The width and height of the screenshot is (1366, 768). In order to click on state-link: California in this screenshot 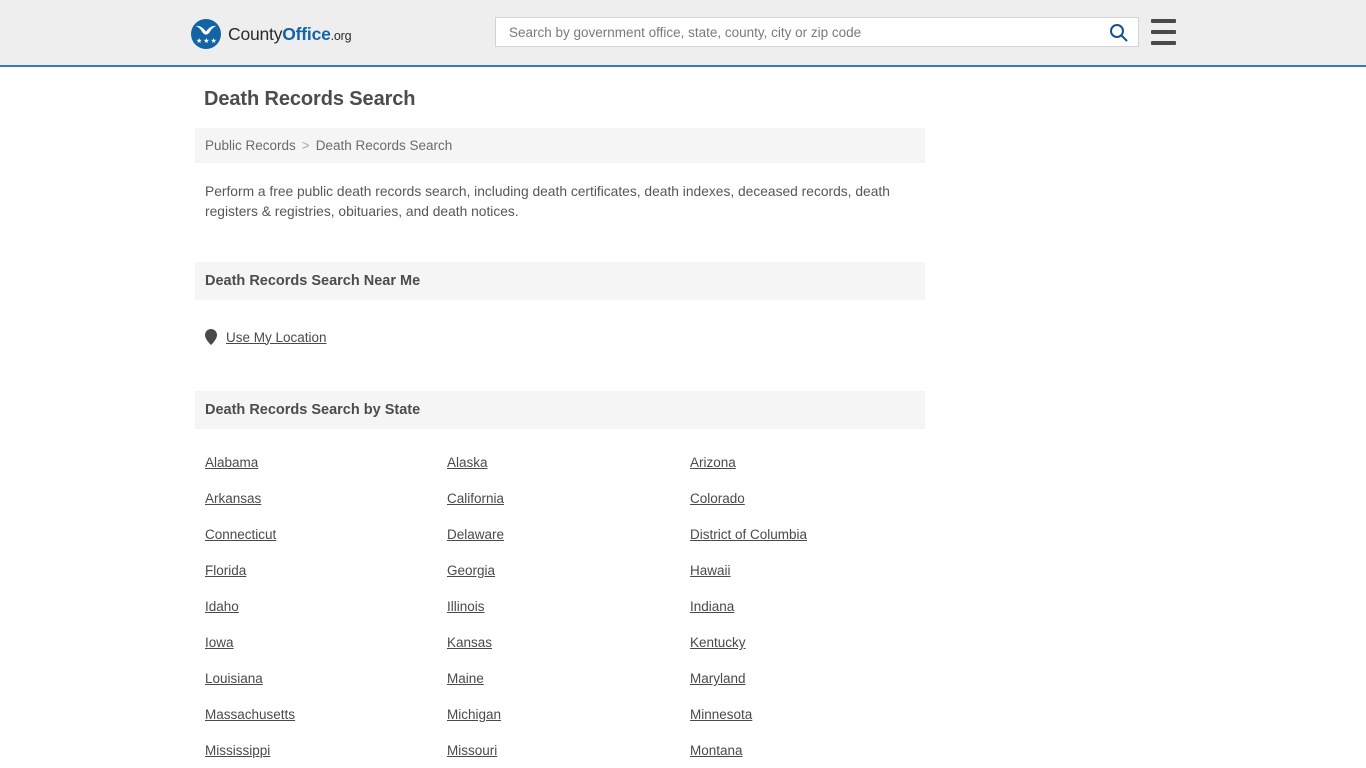, I will do `click(475, 499)`.